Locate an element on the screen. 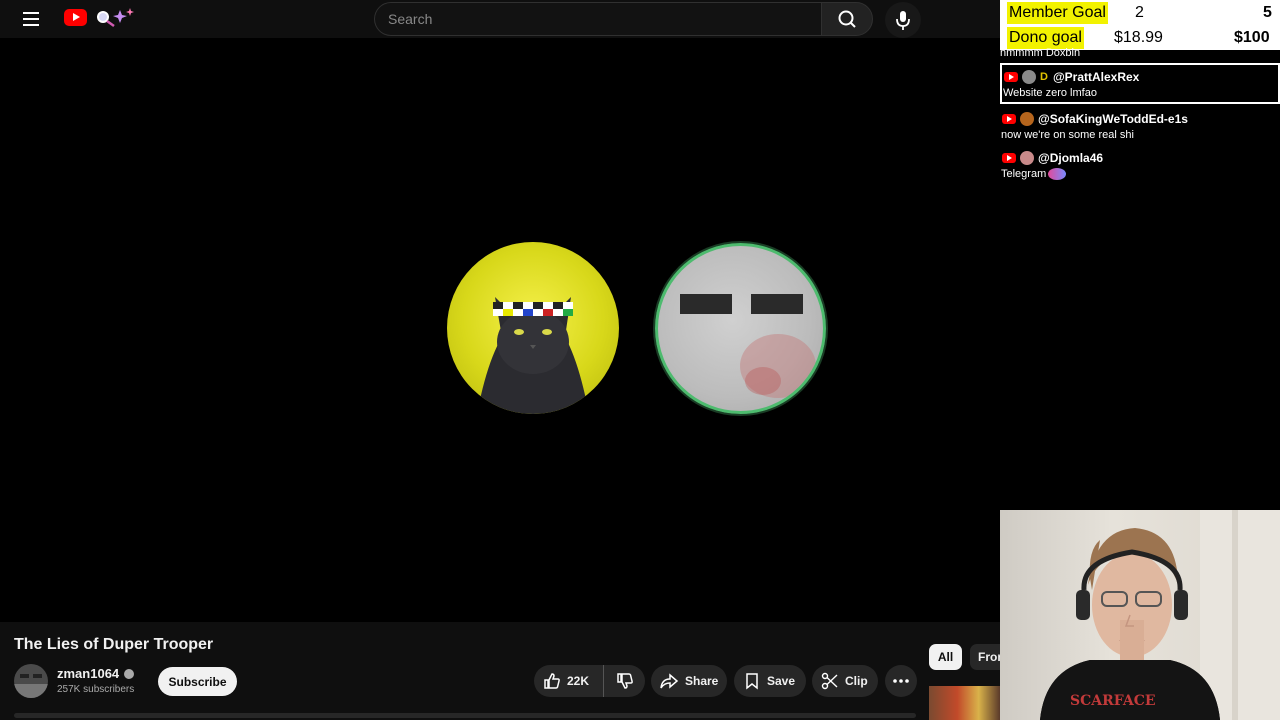 Image resolution: width=1280 pixels, height=720 pixels. like-dislike-group: 22K is located at coordinates (589, 681).